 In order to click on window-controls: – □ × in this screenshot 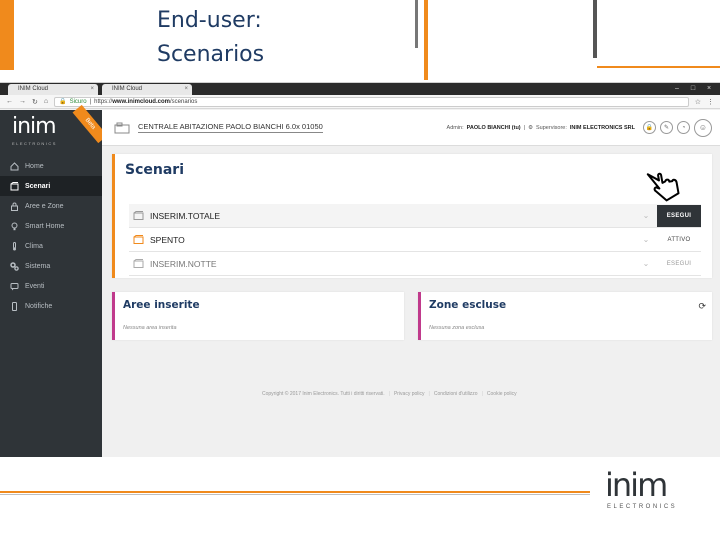, I will do `click(696, 89)`.